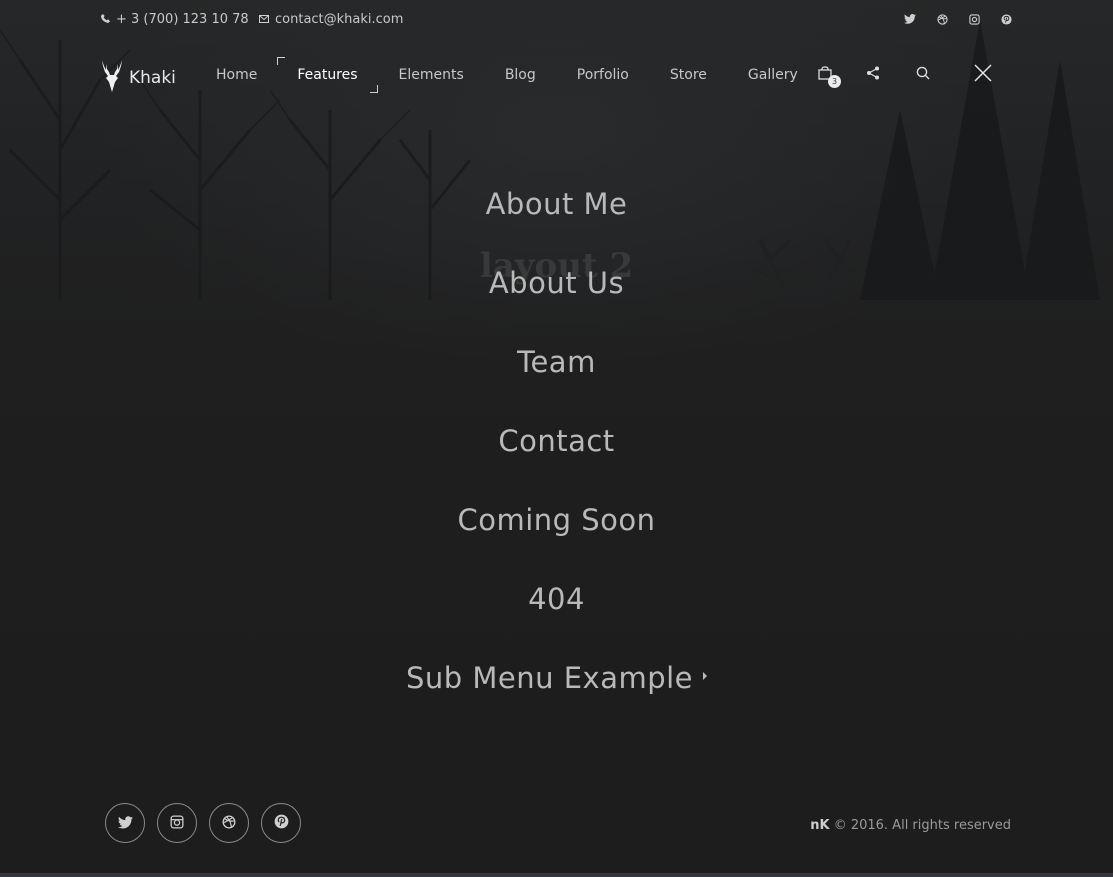 This screenshot has height=877, width=1113. I want to click on submenu-item-team: Team, so click(556, 377).